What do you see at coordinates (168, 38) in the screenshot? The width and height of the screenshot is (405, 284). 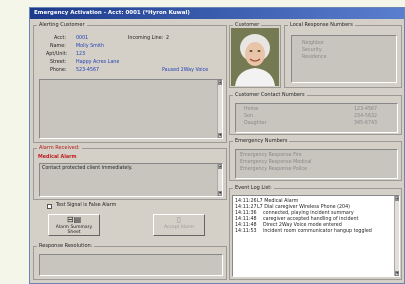 I see `incoming-line-value: 2` at bounding box center [168, 38].